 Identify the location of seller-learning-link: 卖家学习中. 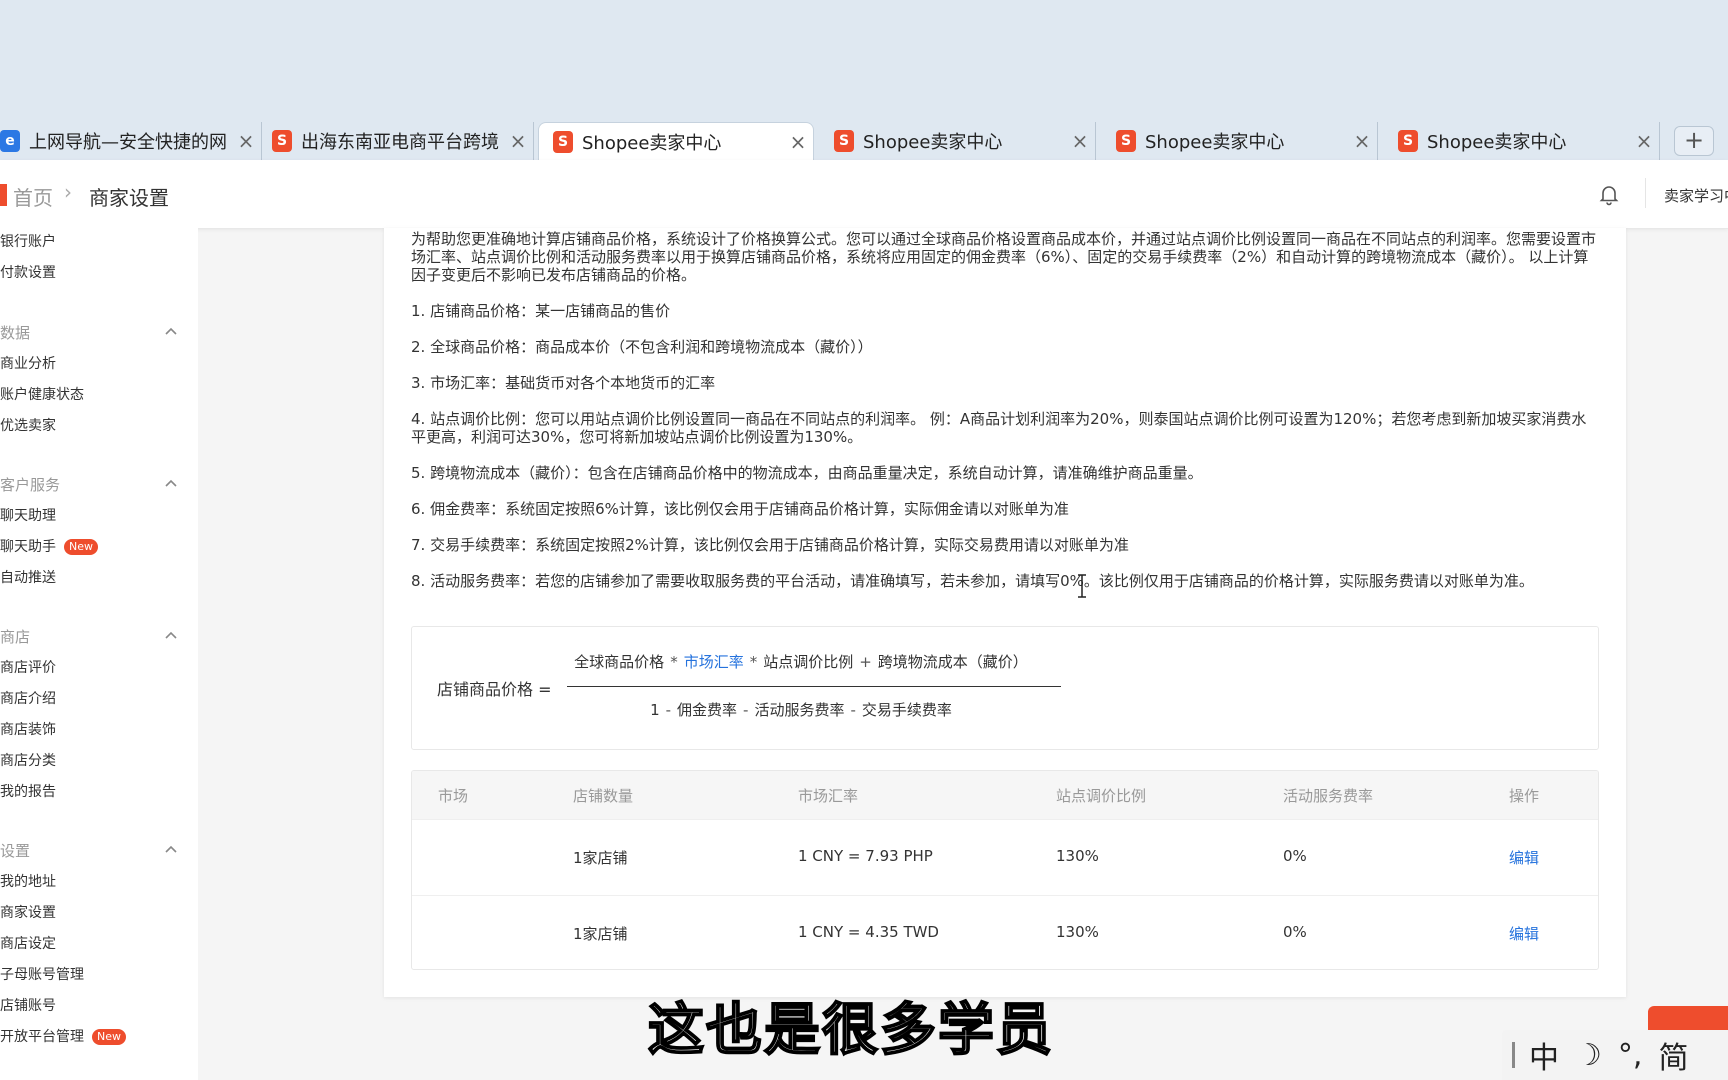
(1696, 195).